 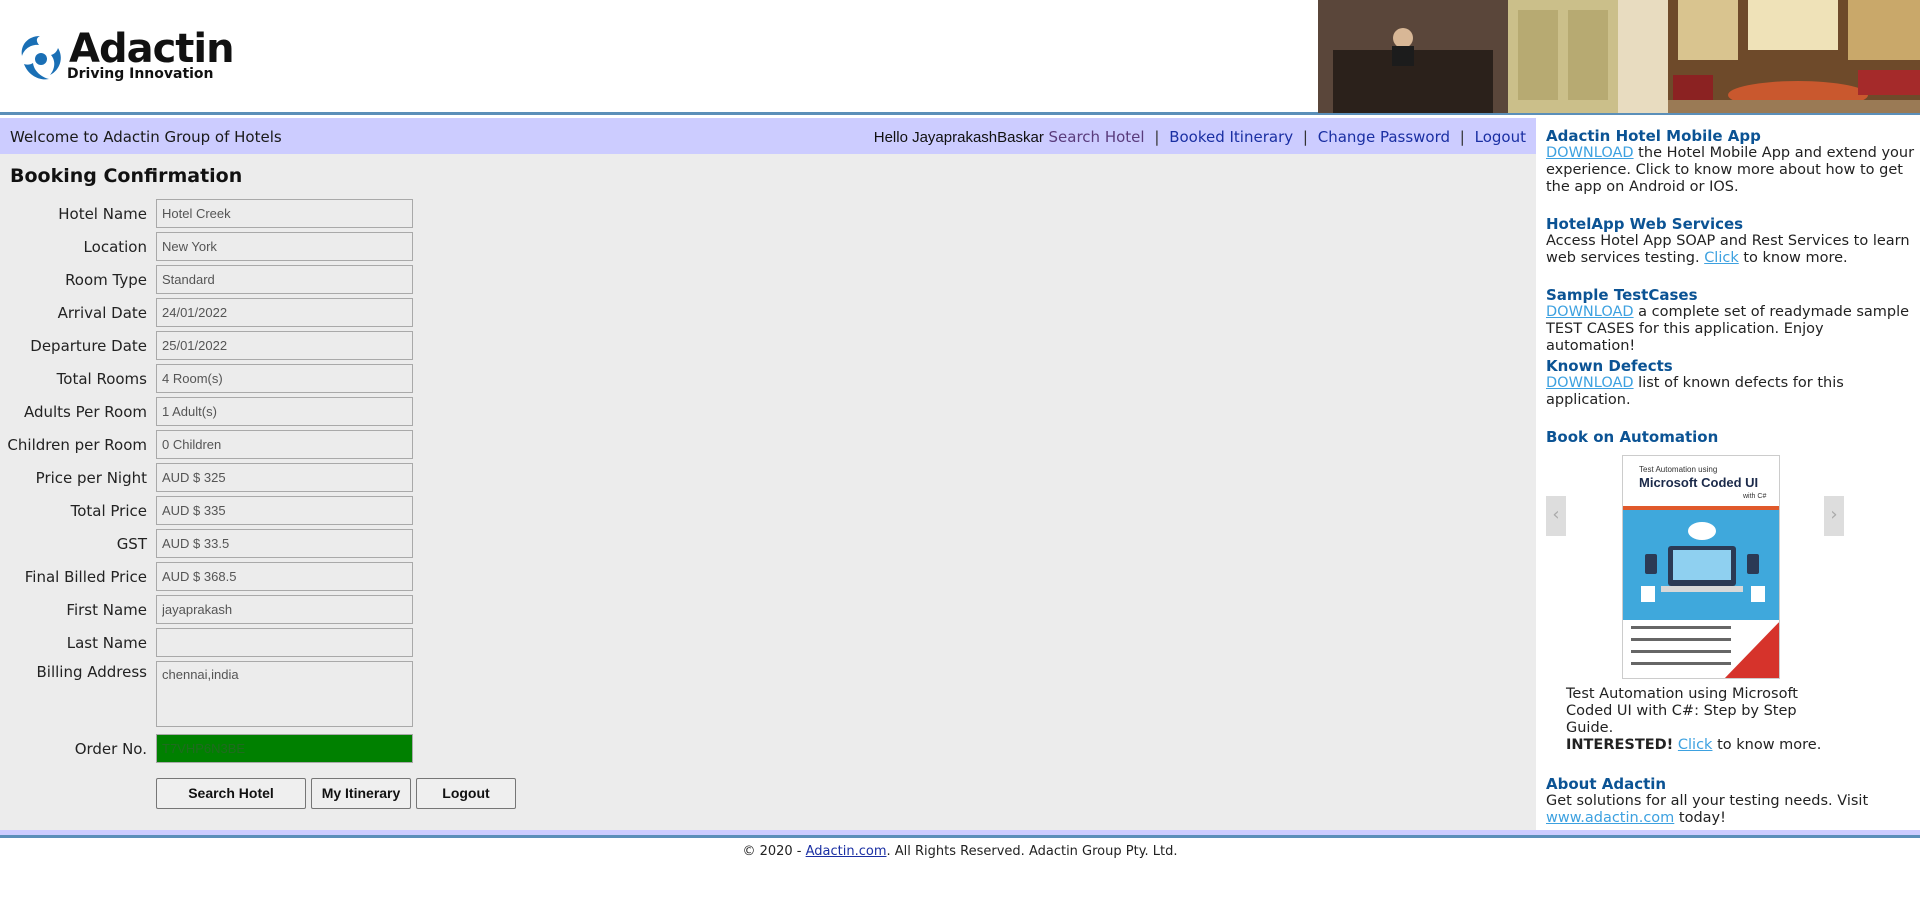 I want to click on about-adactin-link: www.adactin.com, so click(x=1610, y=818).